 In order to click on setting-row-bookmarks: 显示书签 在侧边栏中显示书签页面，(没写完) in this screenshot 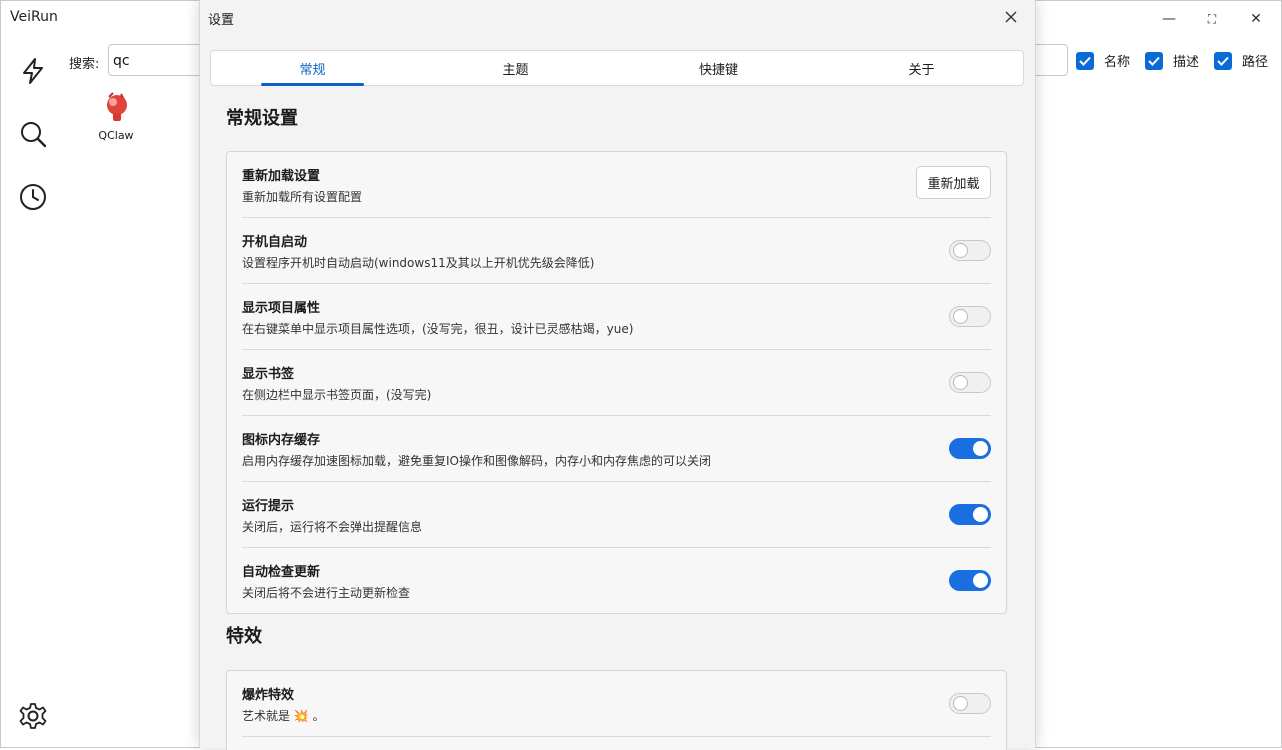, I will do `click(616, 383)`.